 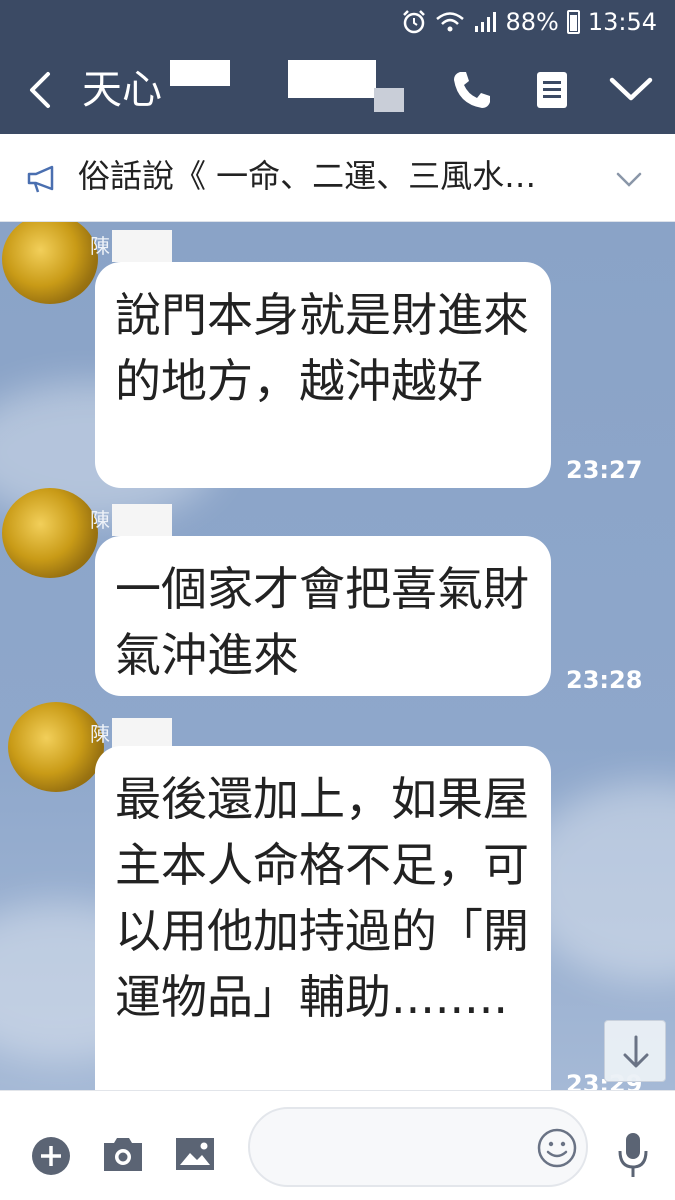 I want to click on message-time: 23:27, so click(x=604, y=470).